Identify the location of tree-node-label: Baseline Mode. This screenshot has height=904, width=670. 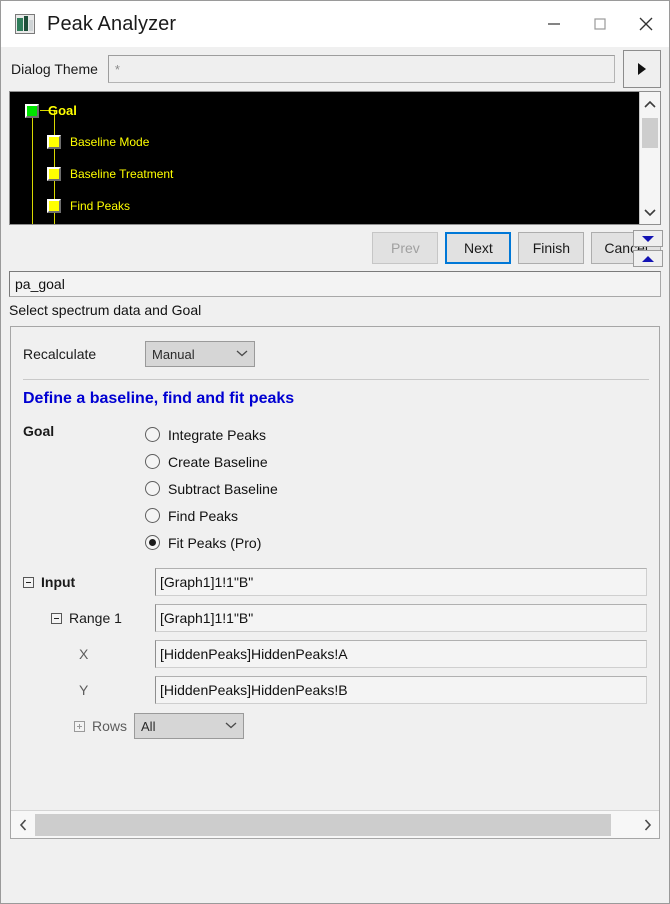
(110, 142).